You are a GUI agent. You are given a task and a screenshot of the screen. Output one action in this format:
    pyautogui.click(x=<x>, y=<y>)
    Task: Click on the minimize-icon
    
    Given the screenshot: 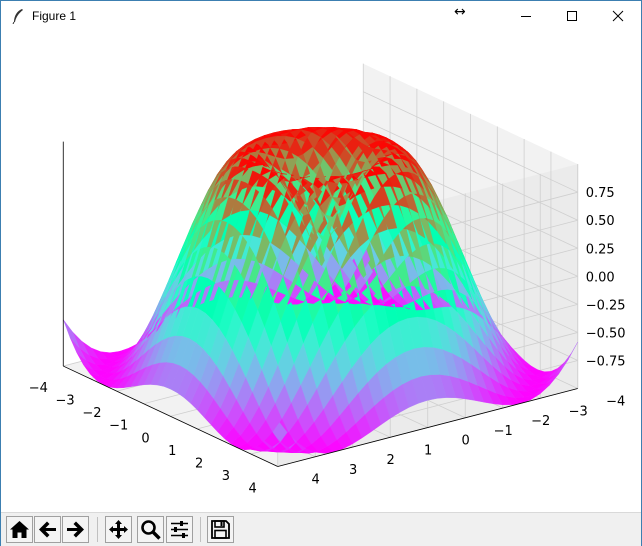 What is the action you would take?
    pyautogui.click(x=526, y=16)
    